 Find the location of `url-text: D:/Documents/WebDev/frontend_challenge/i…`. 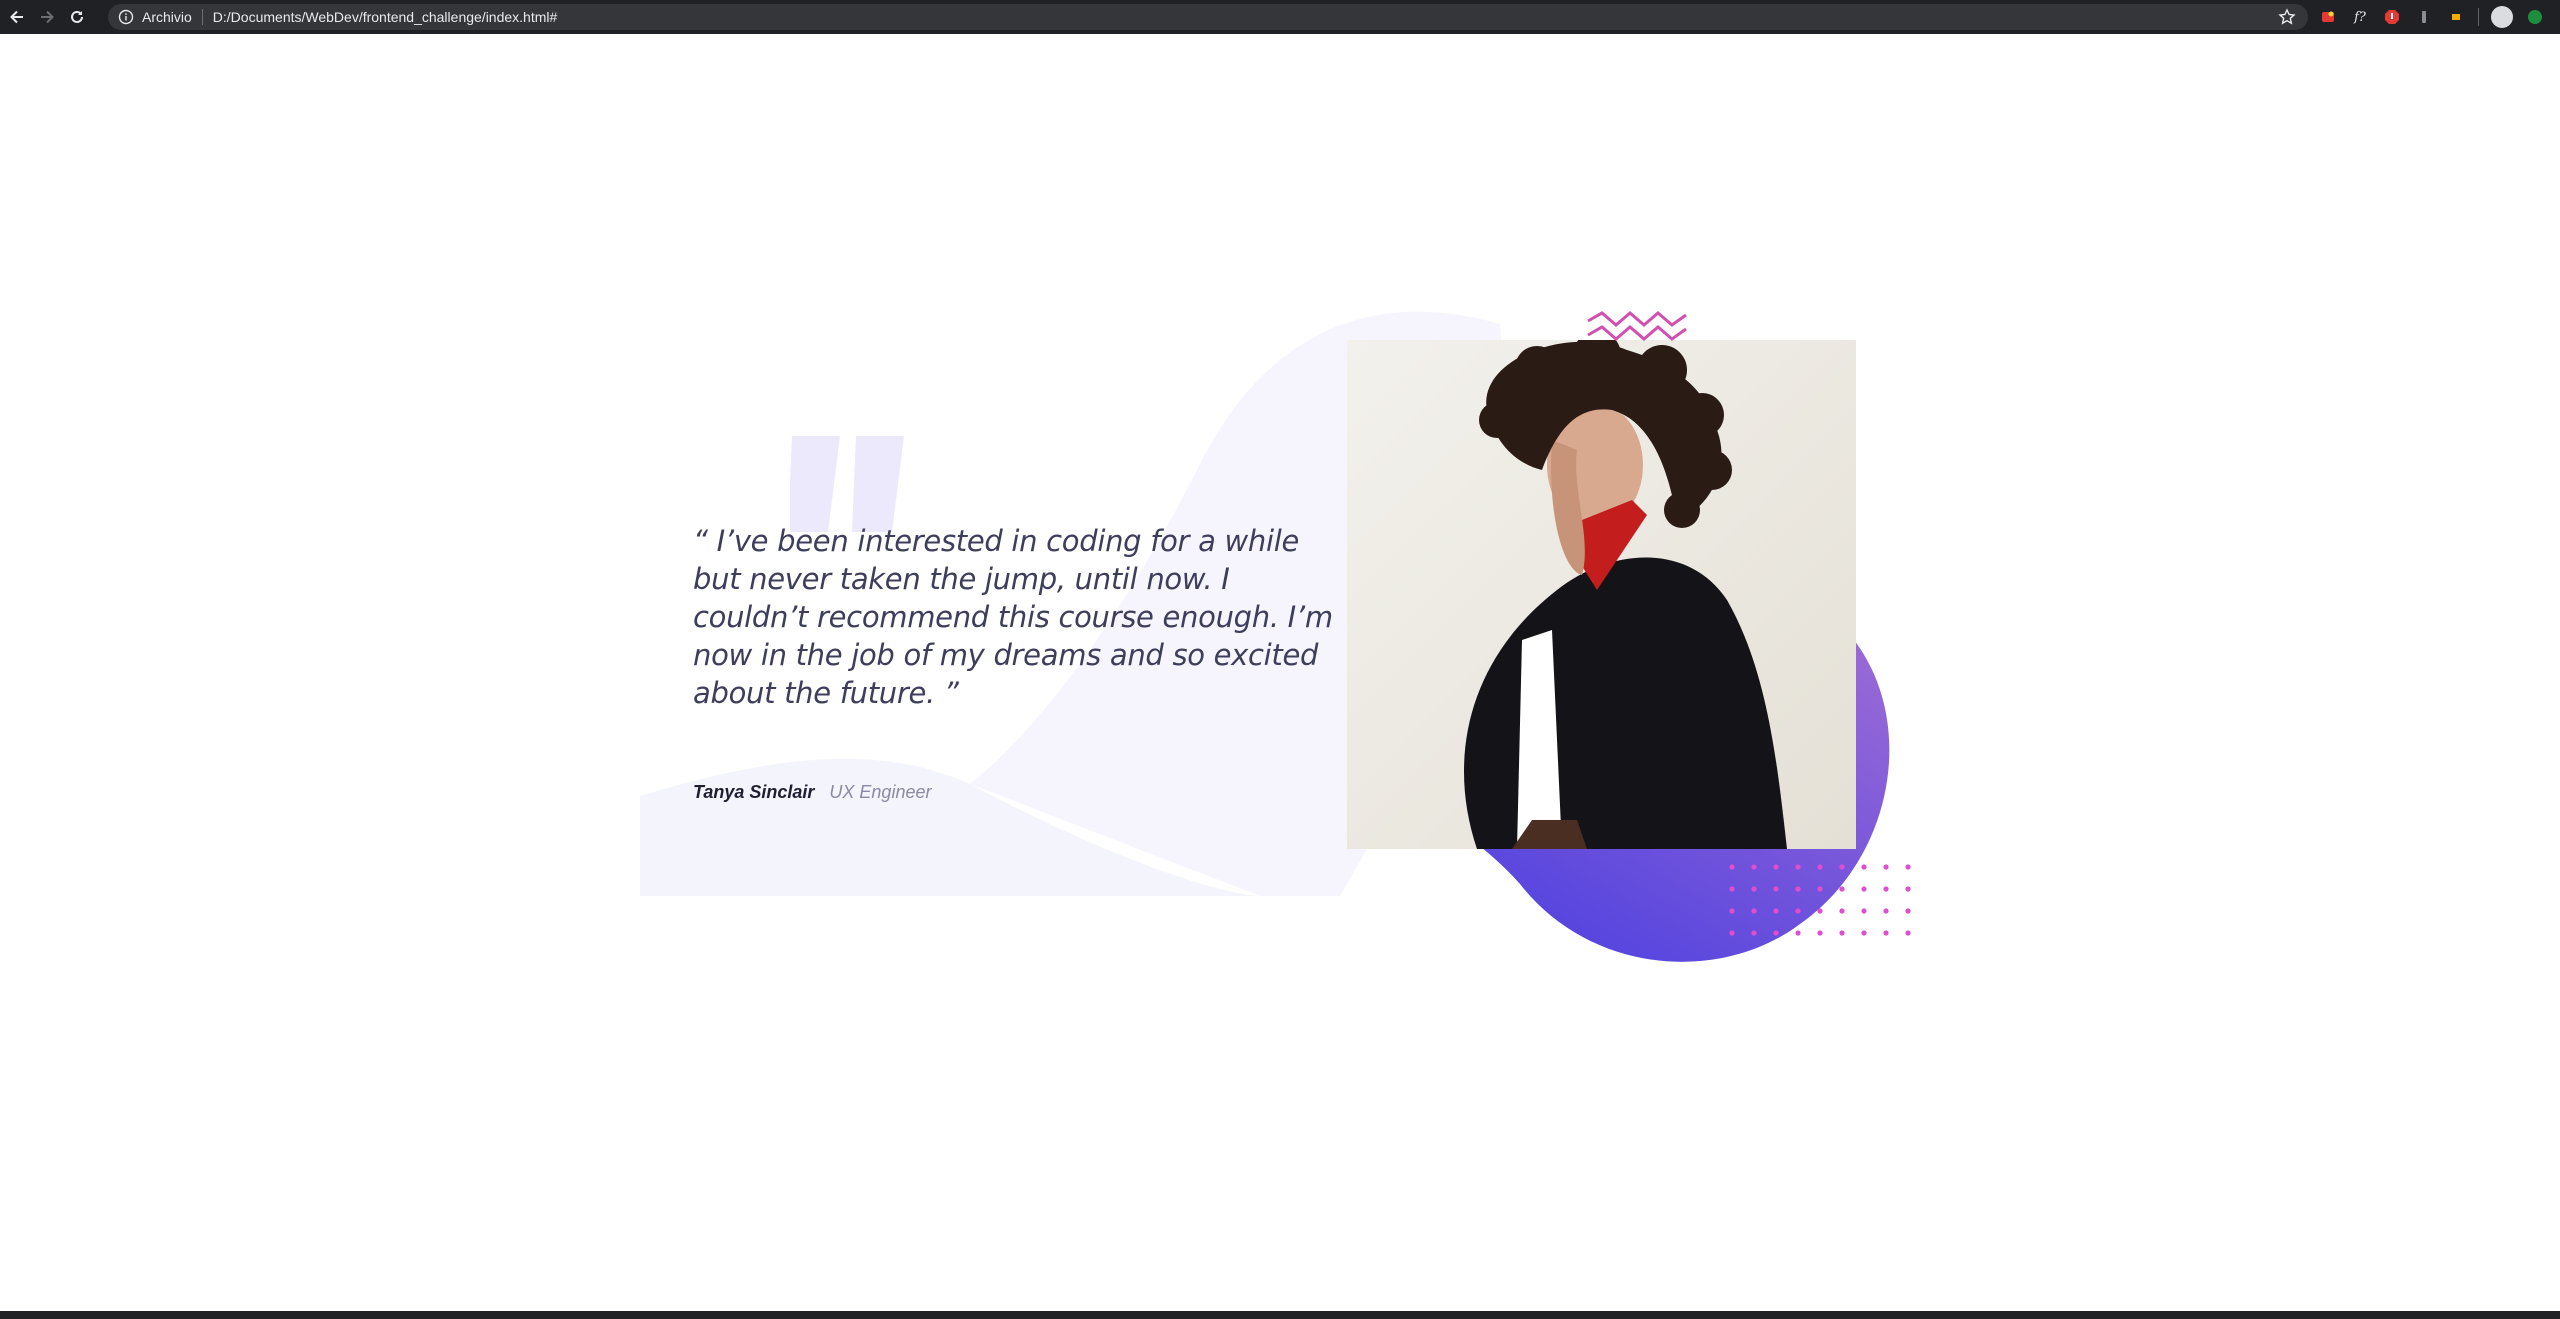

url-text: D:/Documents/WebDev/frontend_challenge/i… is located at coordinates (385, 17).